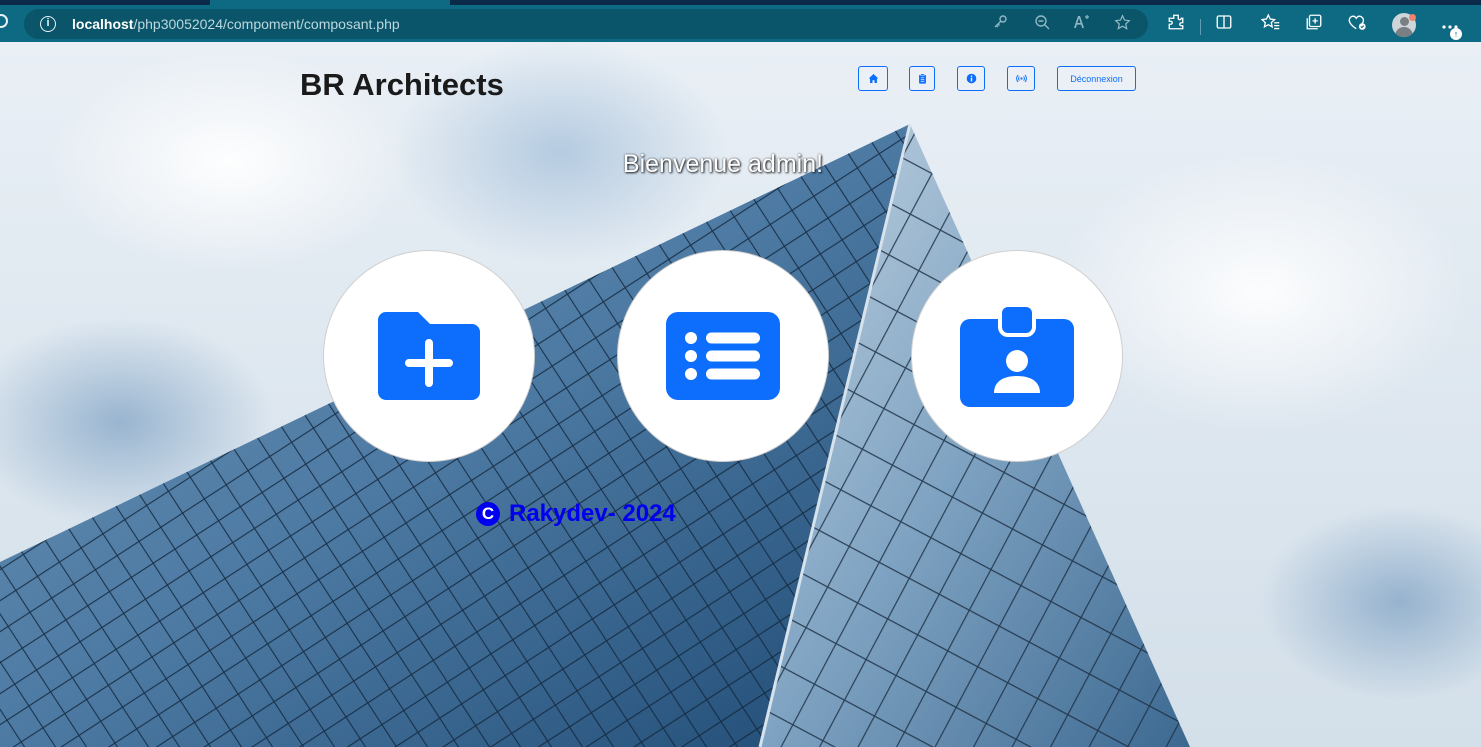 The width and height of the screenshot is (1481, 747). What do you see at coordinates (1270, 25) in the screenshot?
I see `favorites-icon` at bounding box center [1270, 25].